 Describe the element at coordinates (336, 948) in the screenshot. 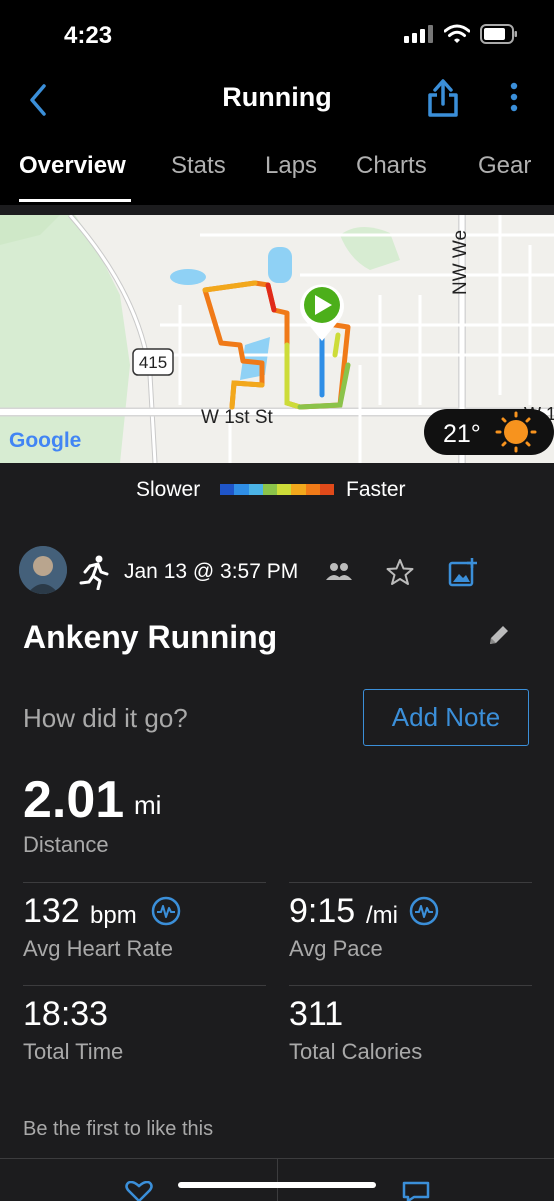

I see `pace-label: Avg Pace` at that location.